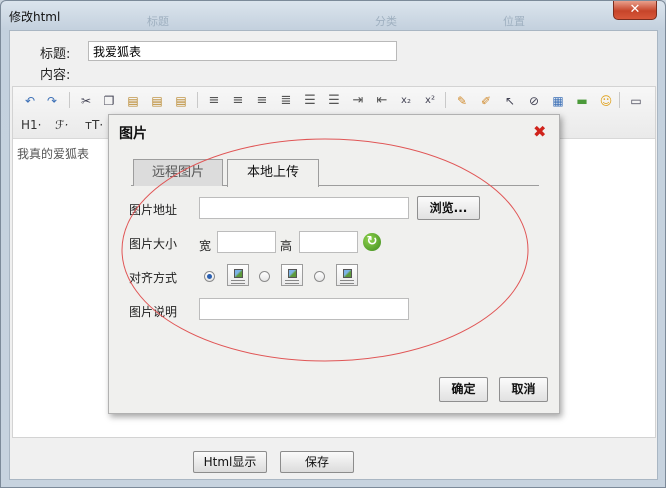  I want to click on format-brush-icon: ✎, so click(462, 101).